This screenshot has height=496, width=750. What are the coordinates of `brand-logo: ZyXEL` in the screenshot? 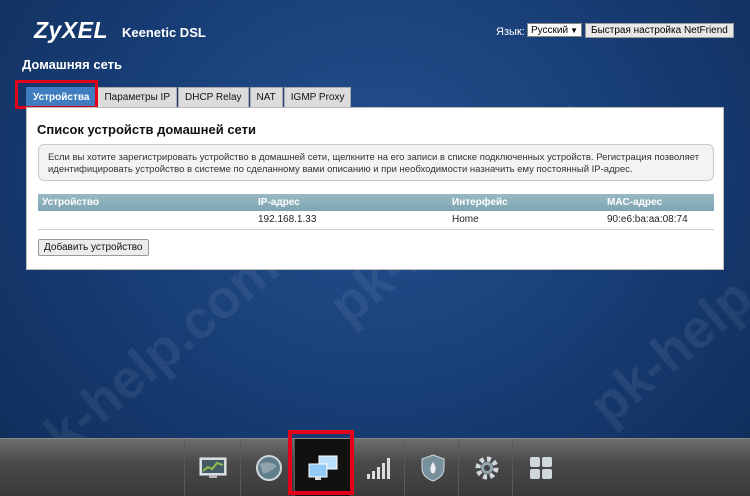 It's located at (71, 30).